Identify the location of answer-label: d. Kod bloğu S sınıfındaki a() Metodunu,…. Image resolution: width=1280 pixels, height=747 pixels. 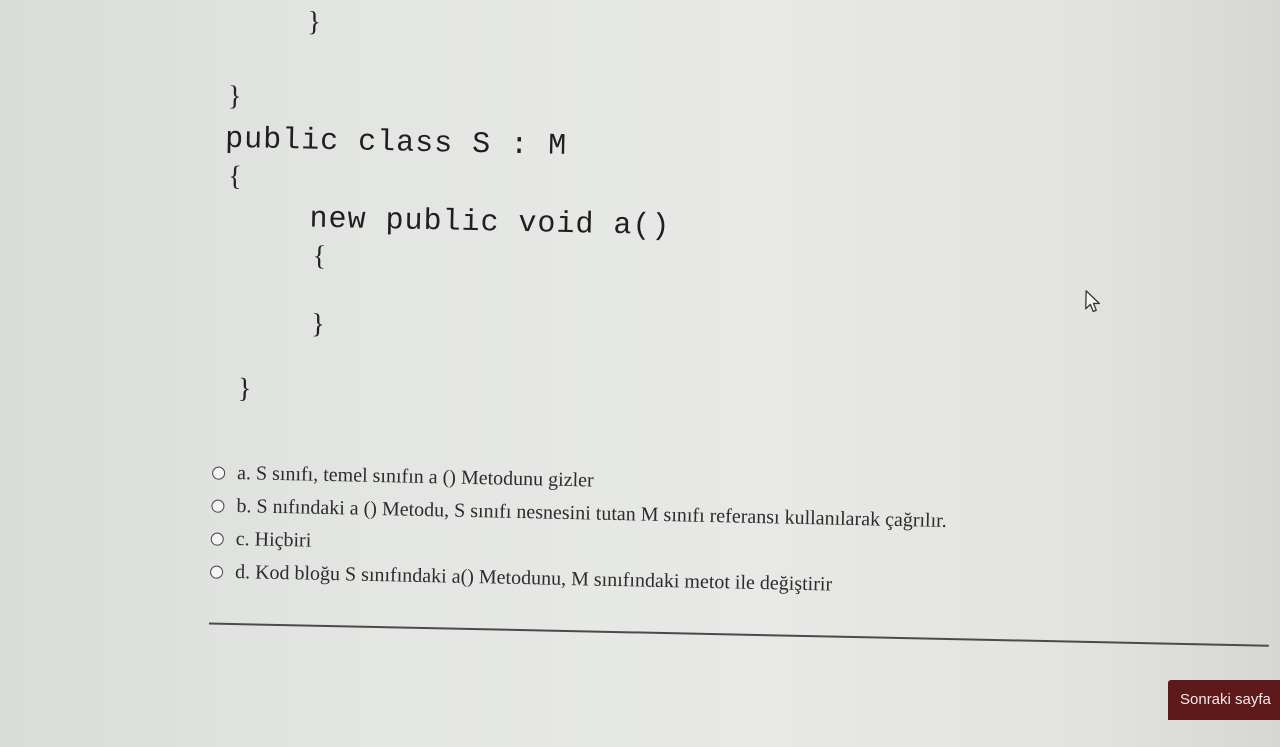
(534, 579).